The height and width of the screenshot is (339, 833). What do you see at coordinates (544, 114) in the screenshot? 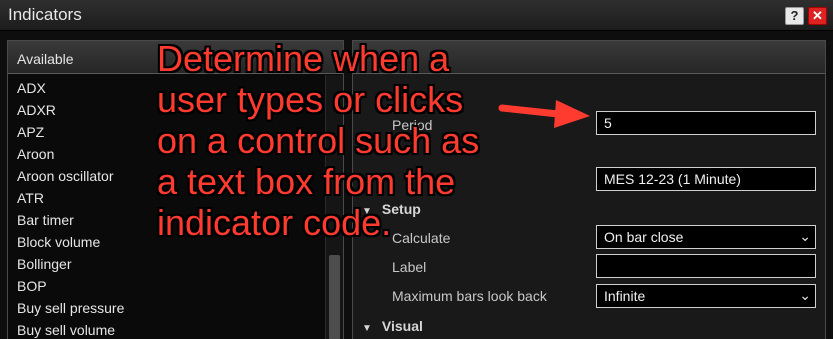
I see `arrow-icon` at bounding box center [544, 114].